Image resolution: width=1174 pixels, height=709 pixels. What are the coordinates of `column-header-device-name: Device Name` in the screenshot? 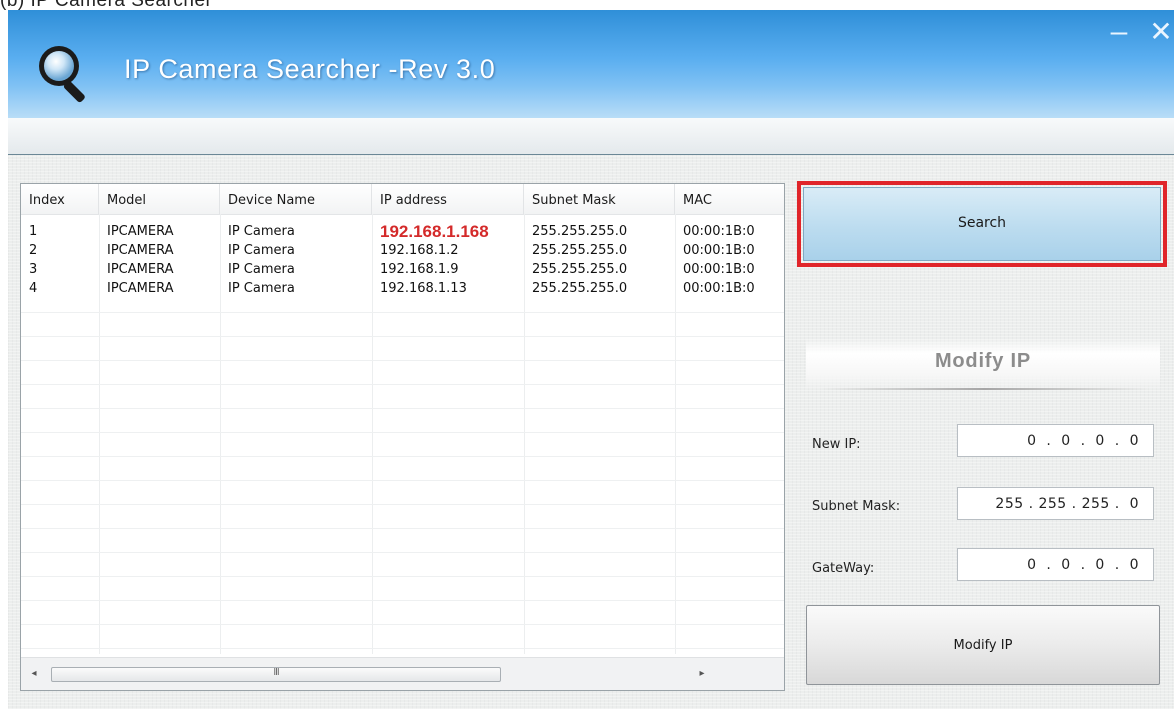 It's located at (296, 199).